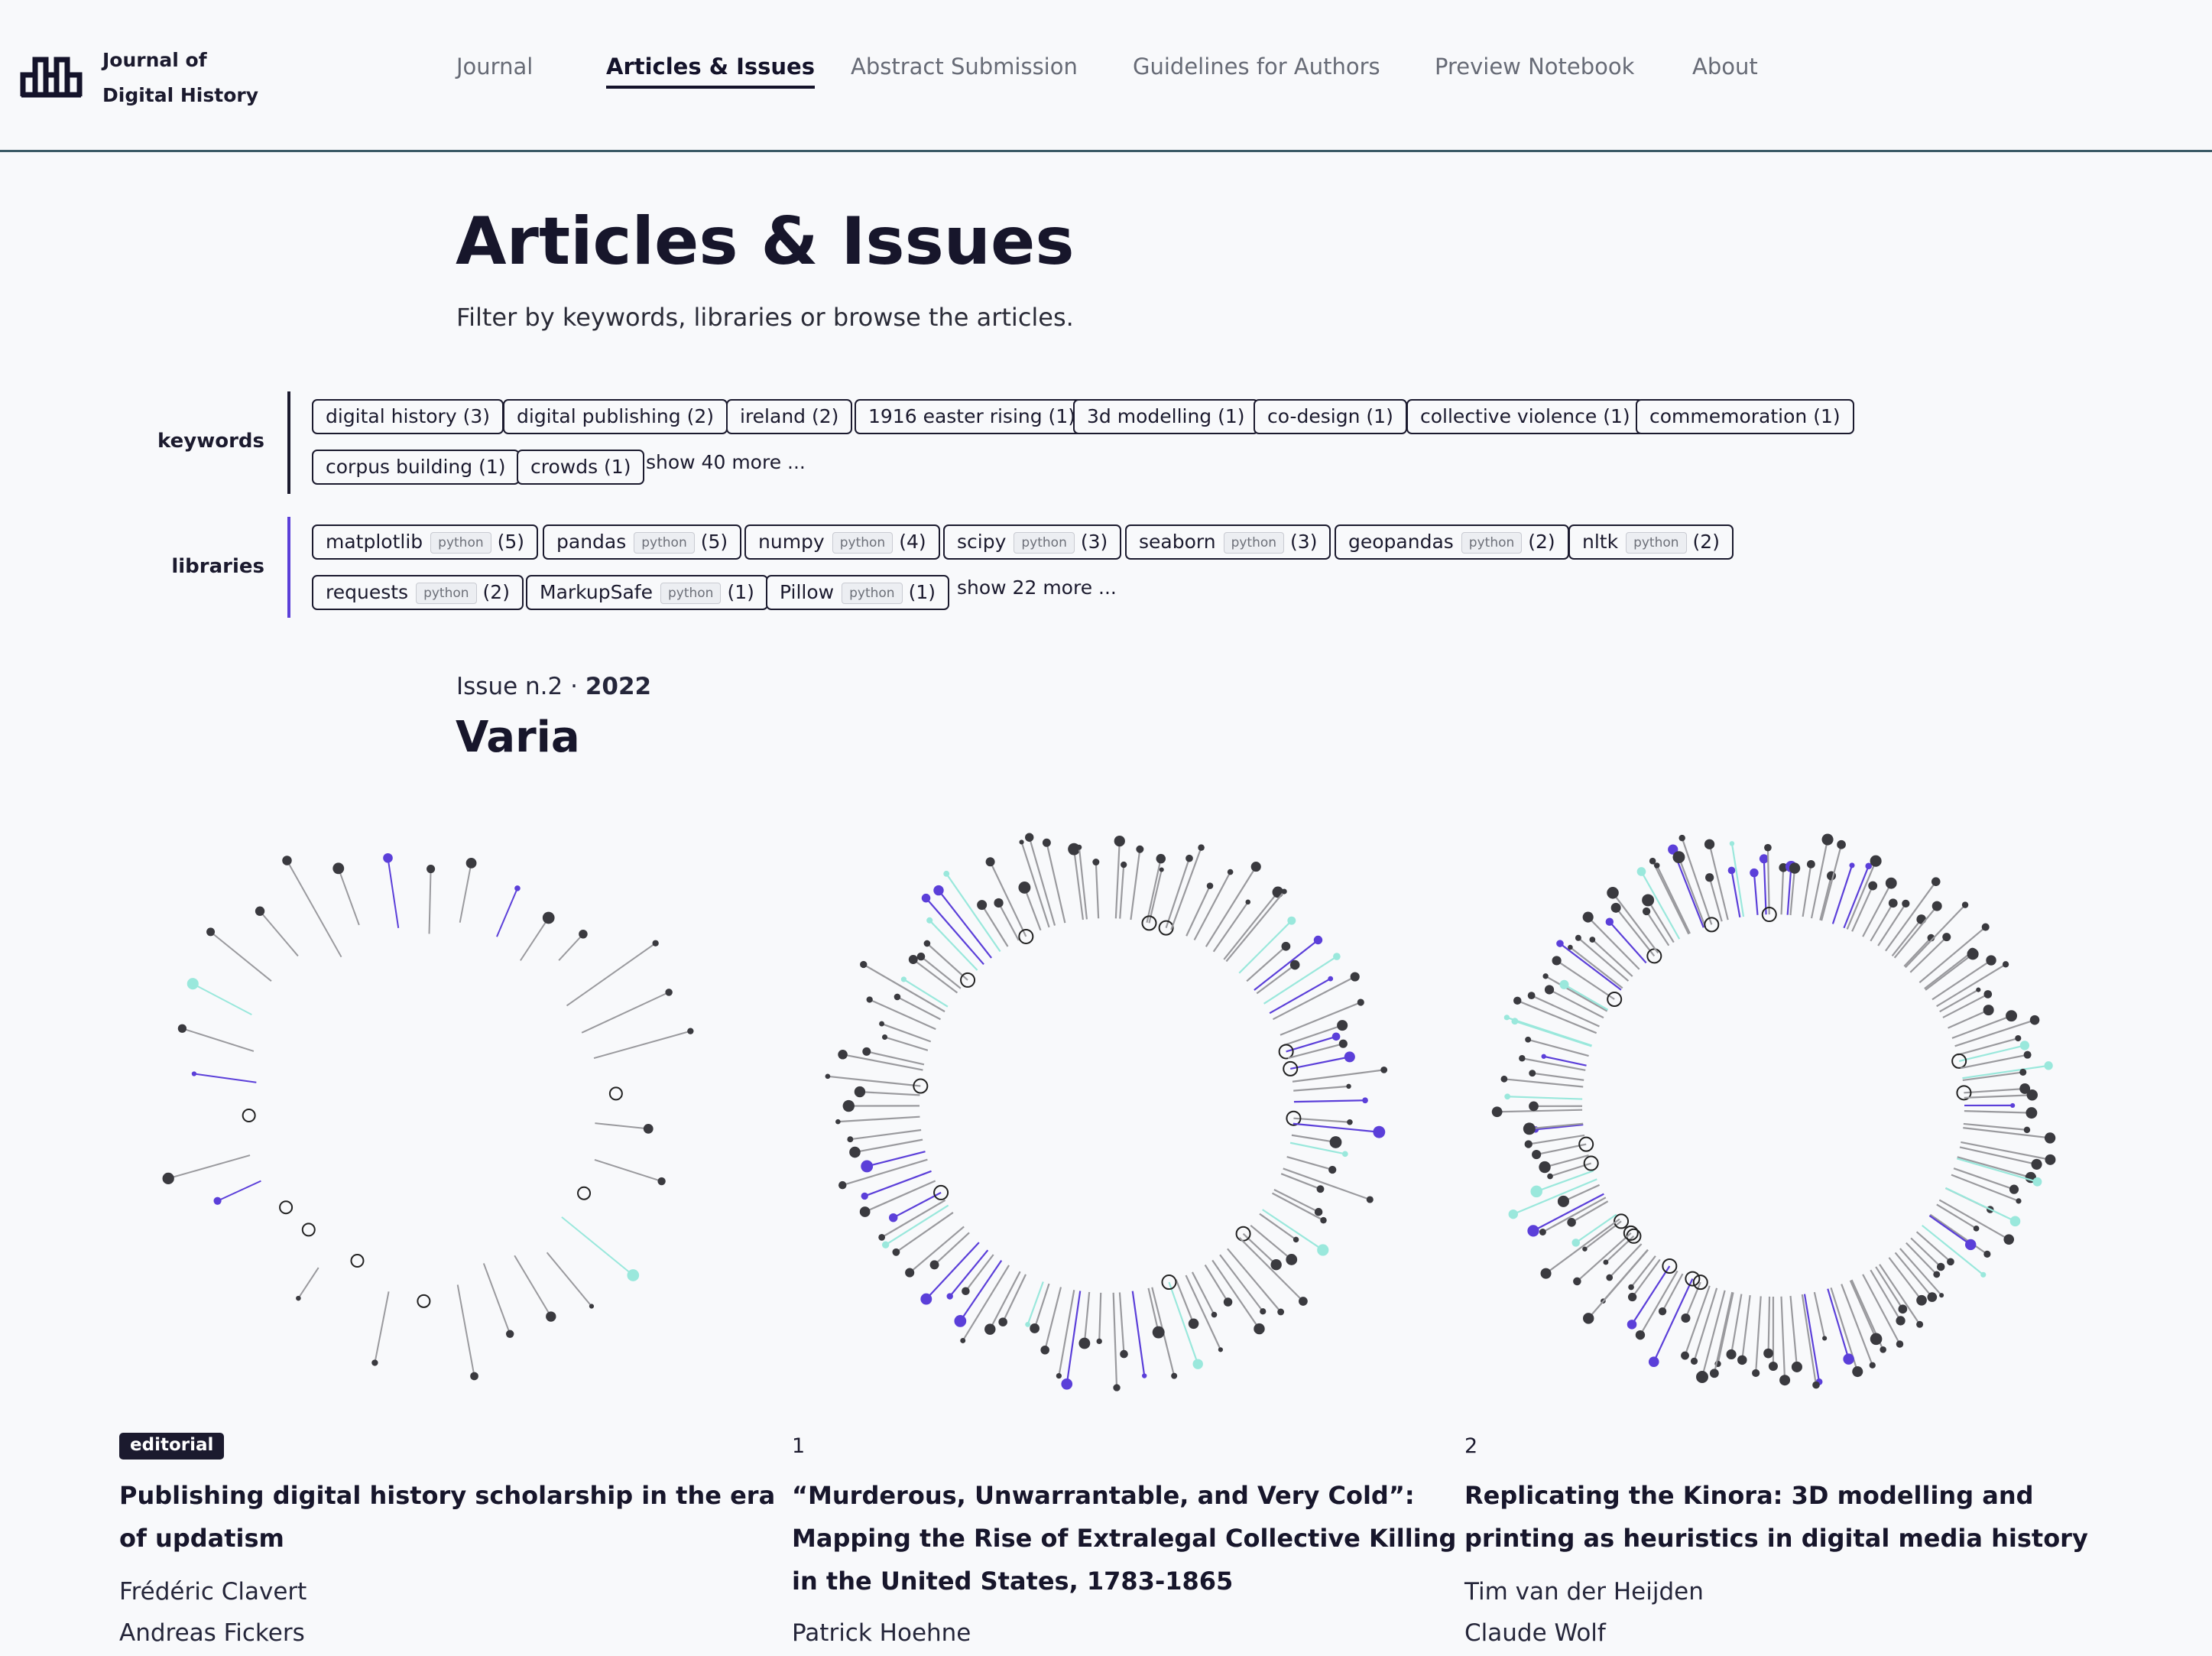 The image size is (2212, 1656). I want to click on nav-abstract-submission: Abstract Submission, so click(964, 70).